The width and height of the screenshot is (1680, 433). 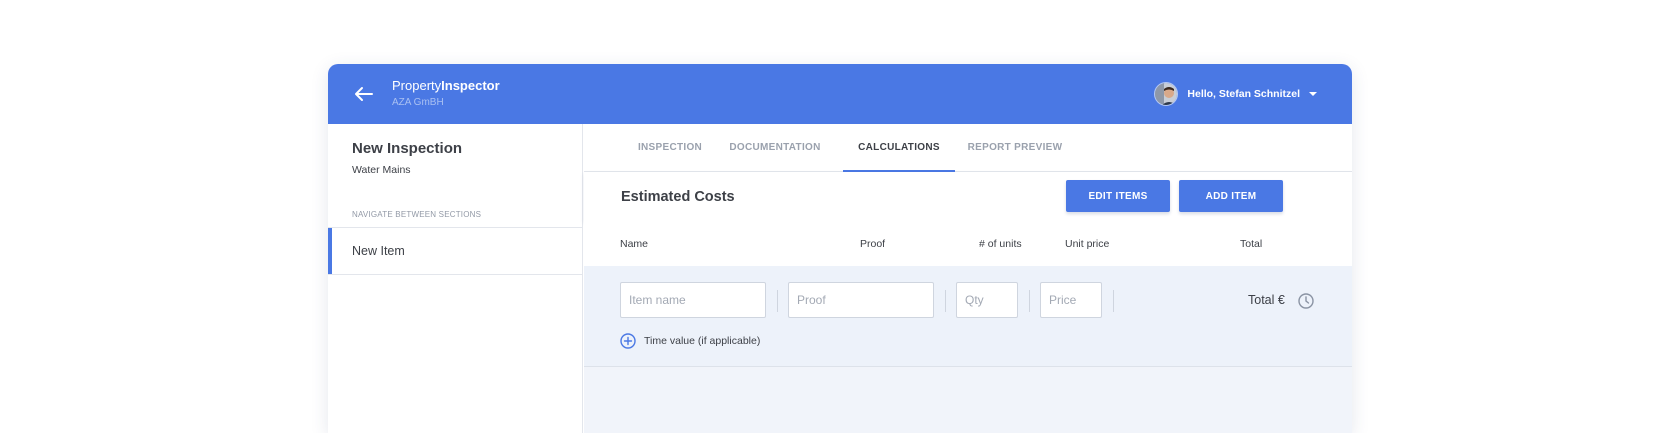 I want to click on row-total: Total €, so click(x=1266, y=300).